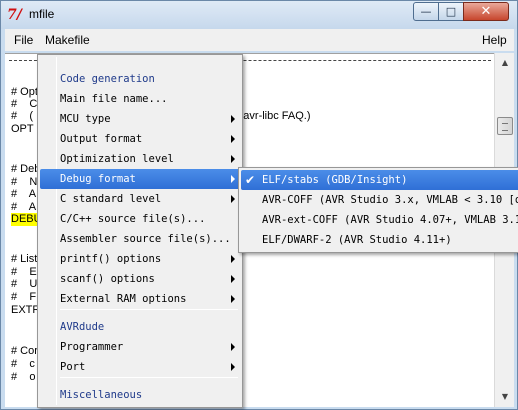 The width and height of the screenshot is (518, 410). I want to click on menu-item-c-standard-level: C standard level, so click(140, 199).